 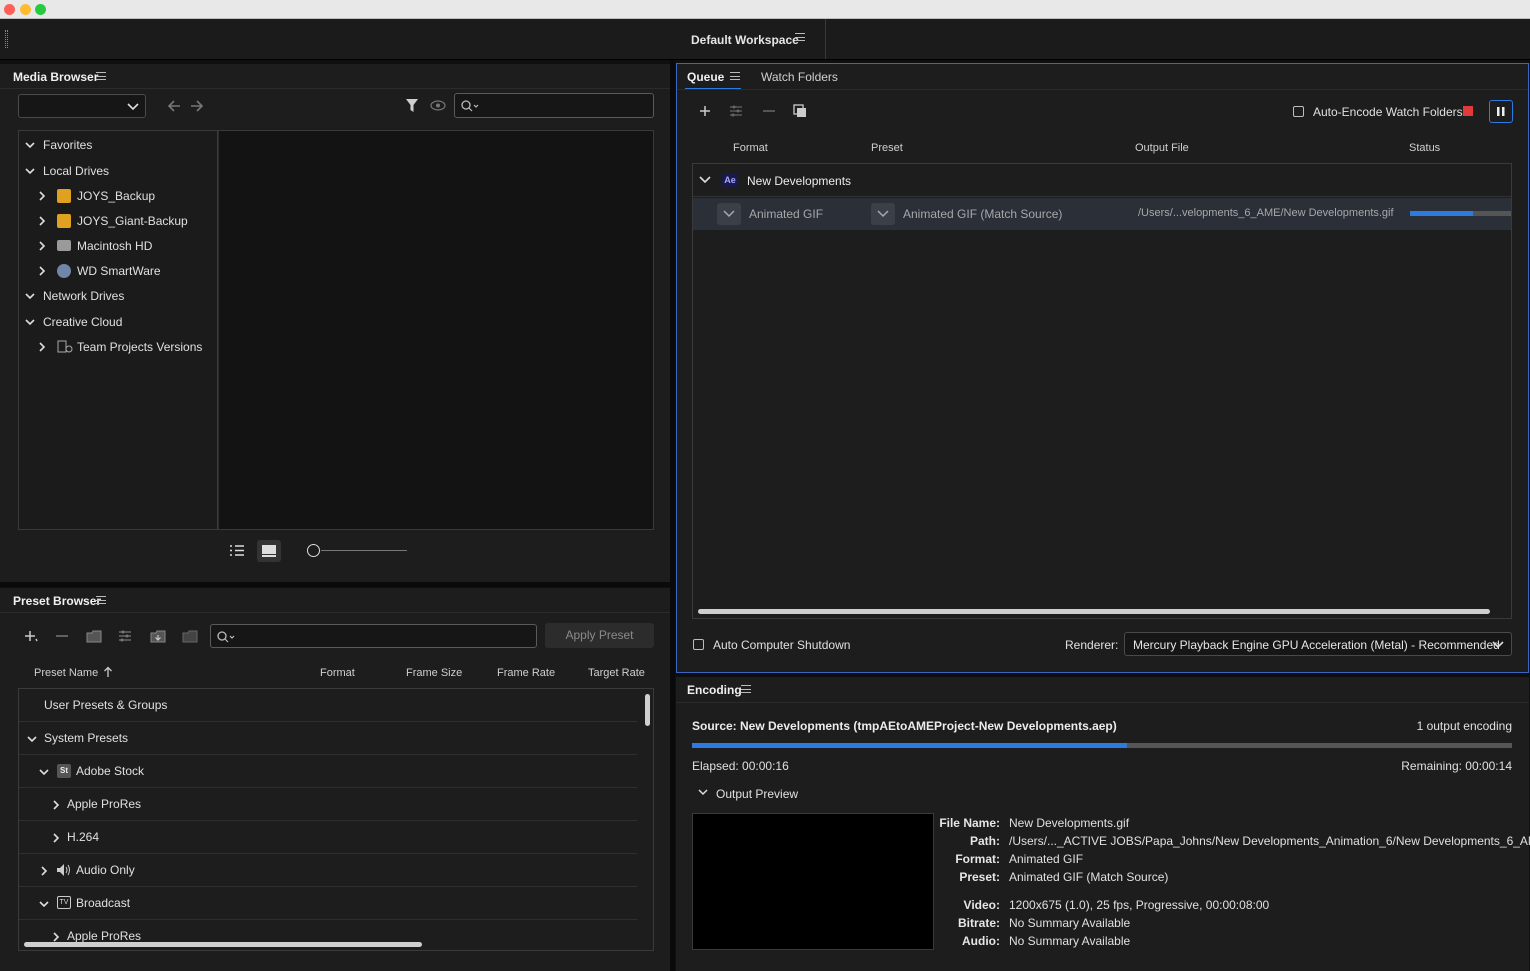 What do you see at coordinates (106, 705) in the screenshot?
I see `preset-label: User Presets & Groups` at bounding box center [106, 705].